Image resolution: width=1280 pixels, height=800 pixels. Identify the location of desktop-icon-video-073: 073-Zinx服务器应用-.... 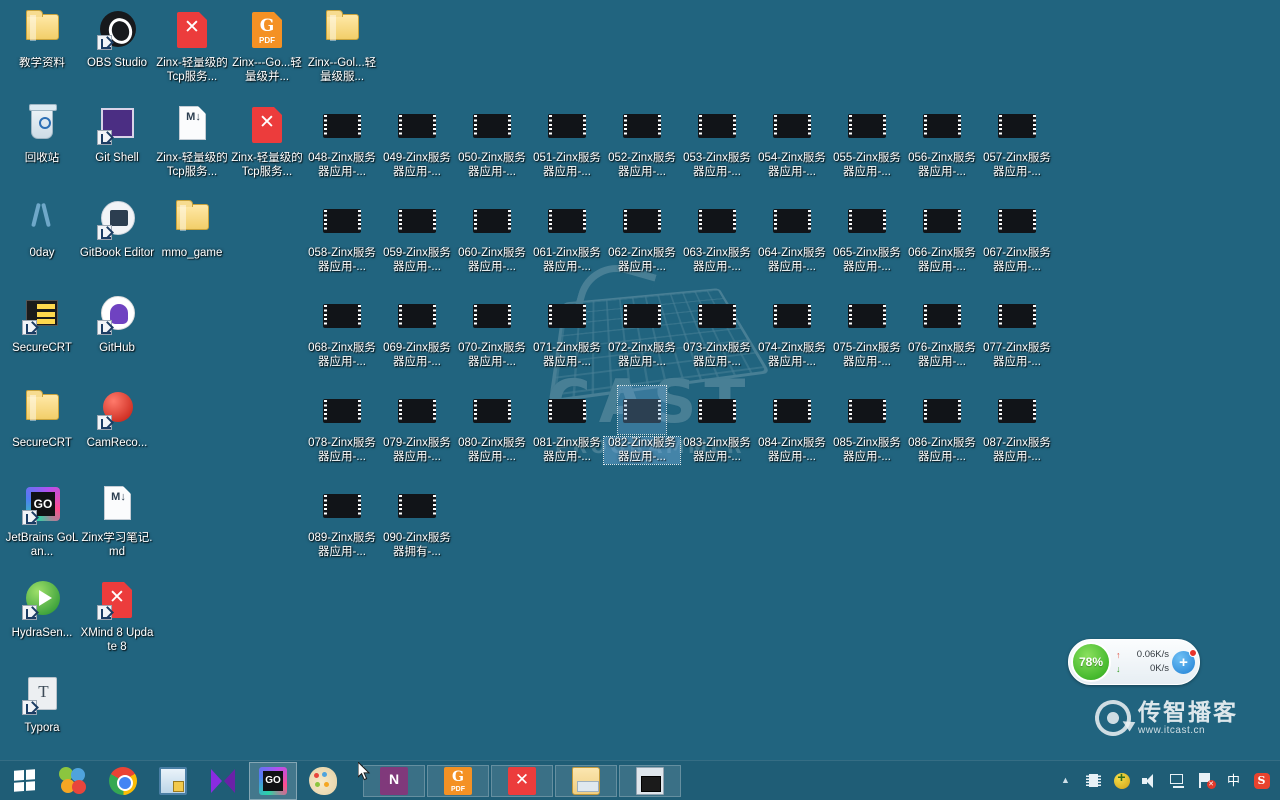
(717, 330).